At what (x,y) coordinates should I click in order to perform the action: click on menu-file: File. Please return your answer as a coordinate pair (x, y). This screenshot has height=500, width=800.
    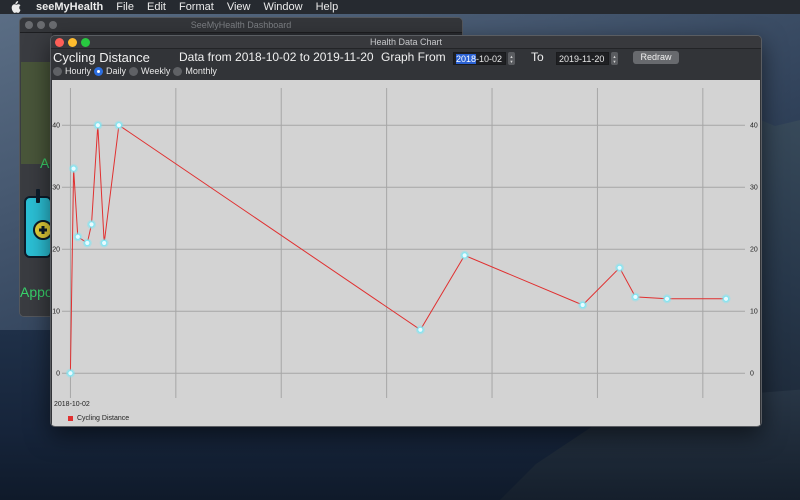
    Looking at the image, I should click on (125, 7).